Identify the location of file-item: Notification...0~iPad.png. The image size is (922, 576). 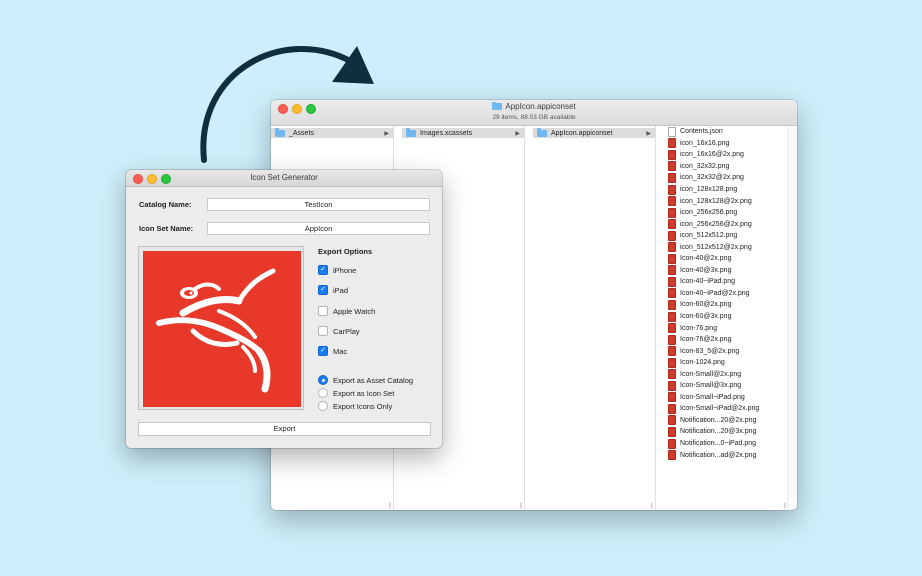
(730, 444).